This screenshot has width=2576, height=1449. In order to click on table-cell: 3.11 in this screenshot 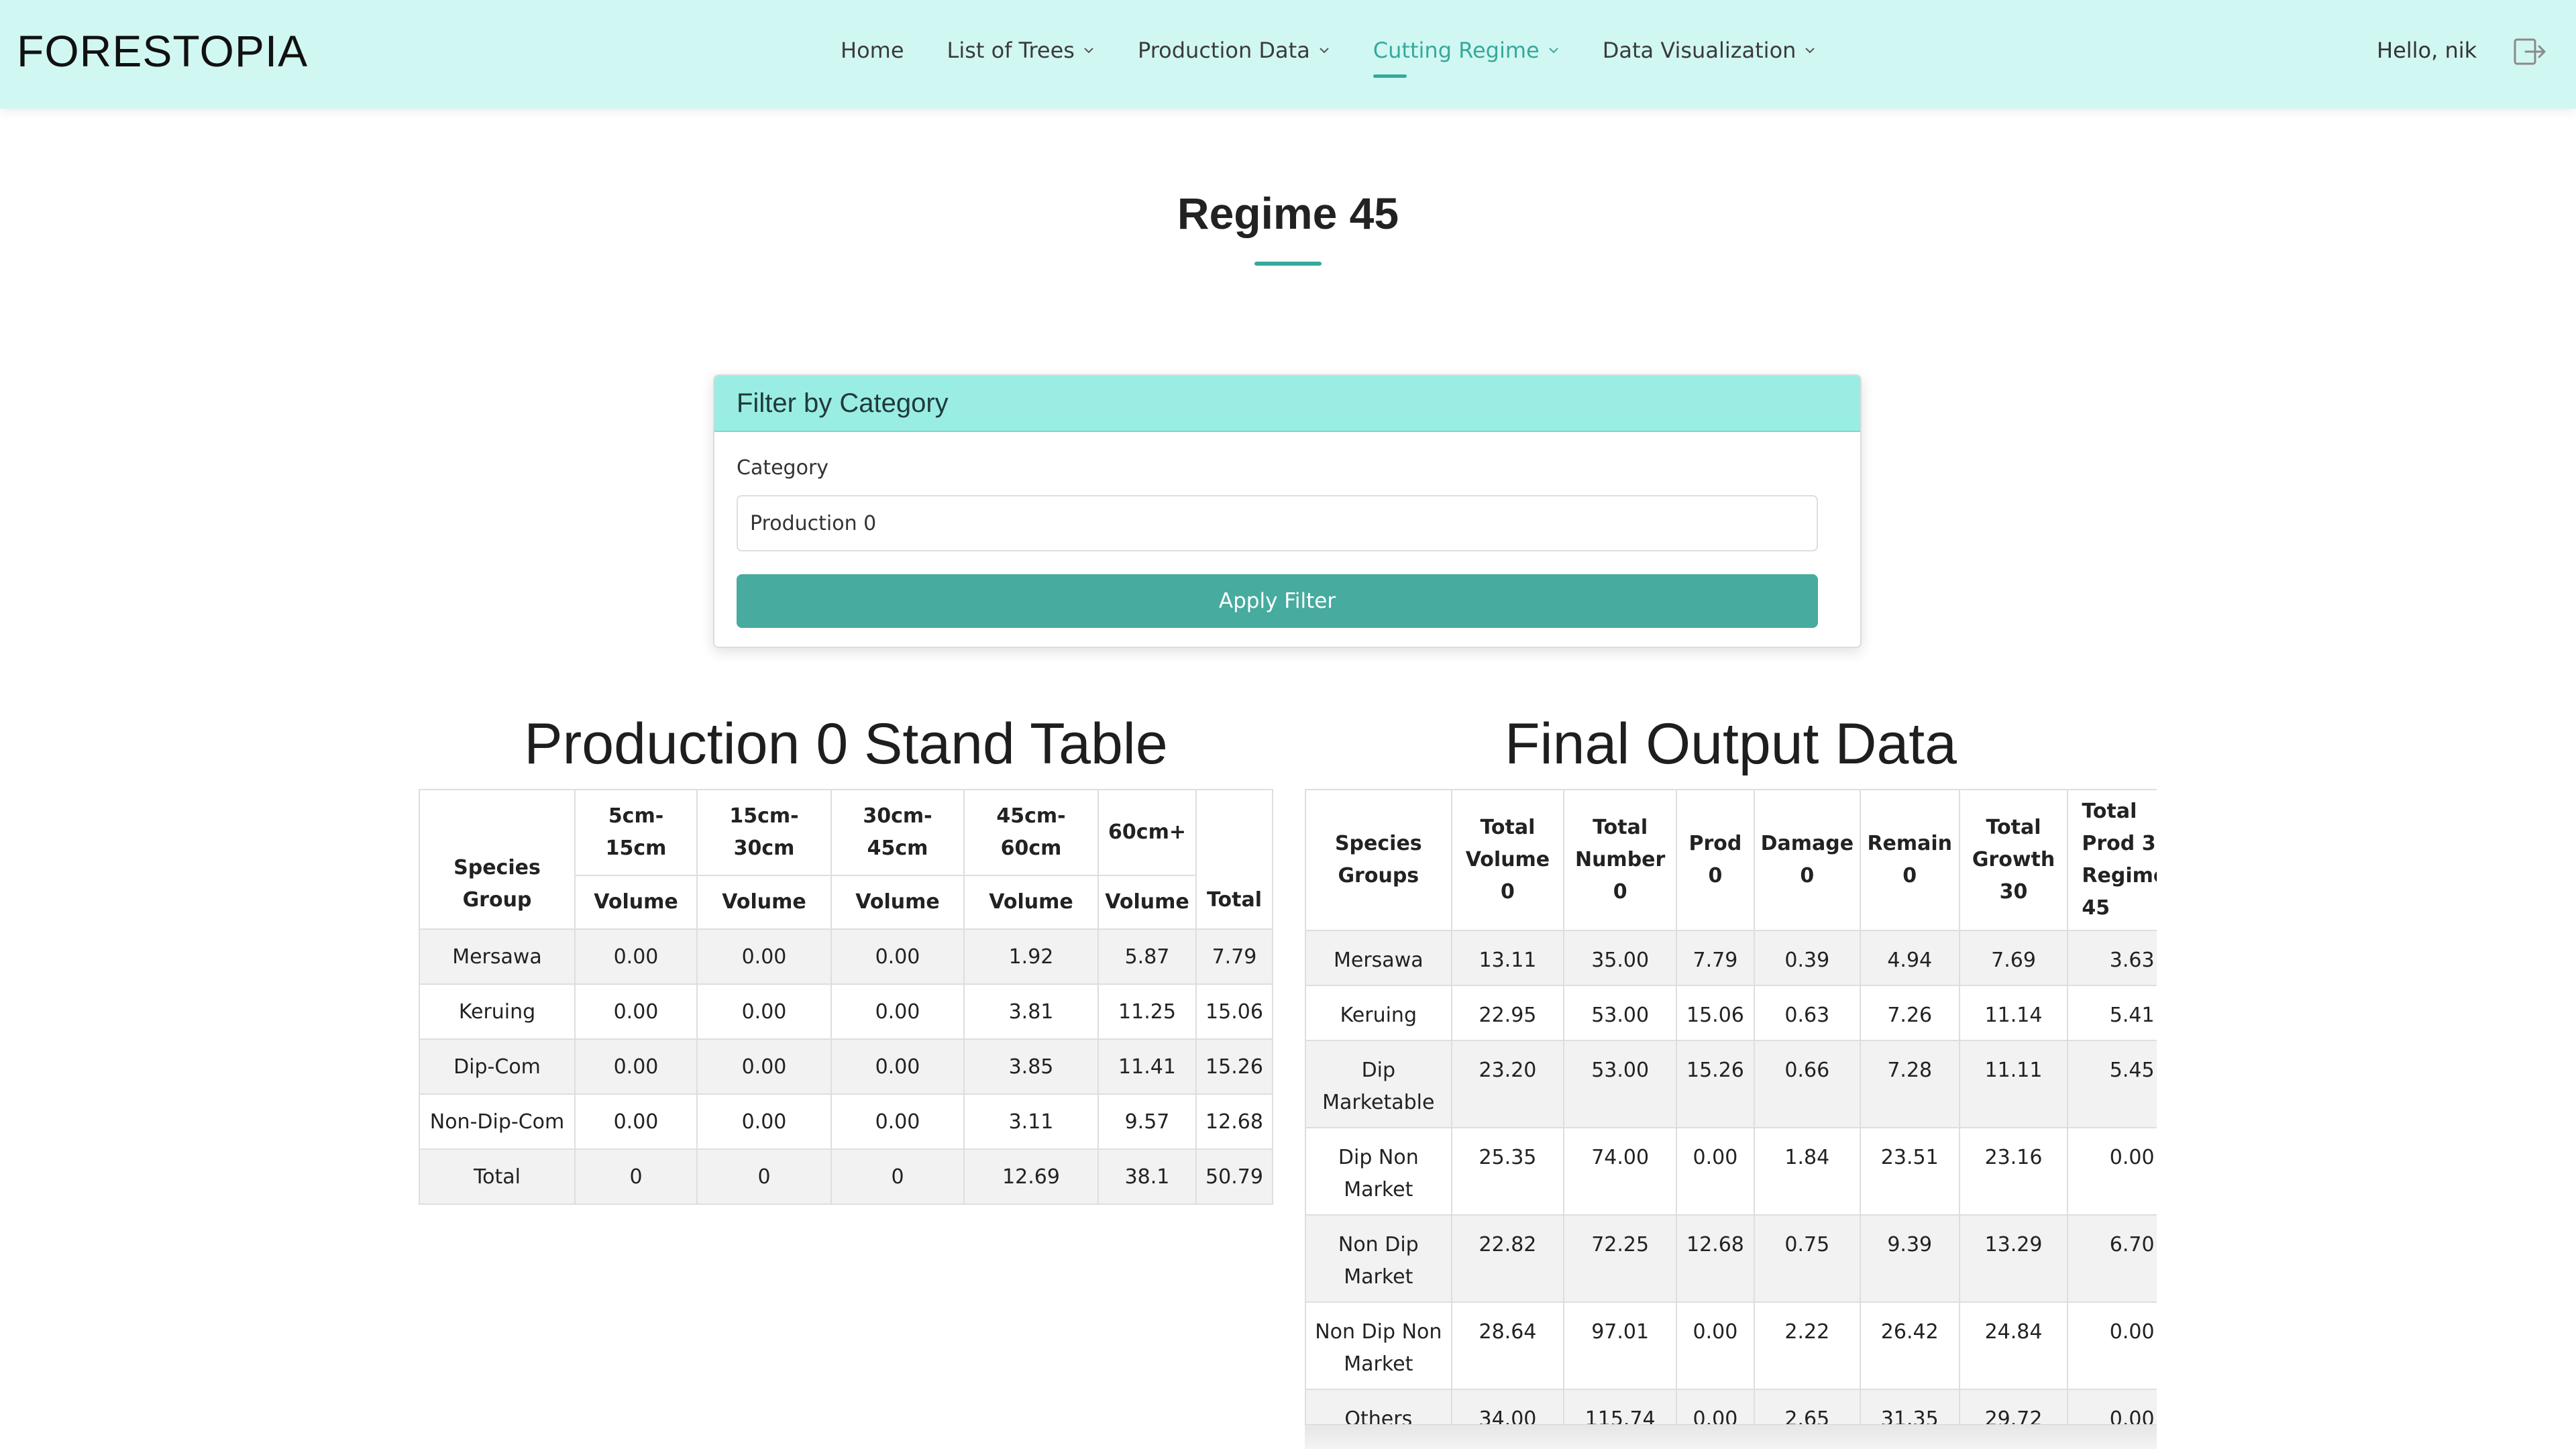, I will do `click(1031, 1121)`.